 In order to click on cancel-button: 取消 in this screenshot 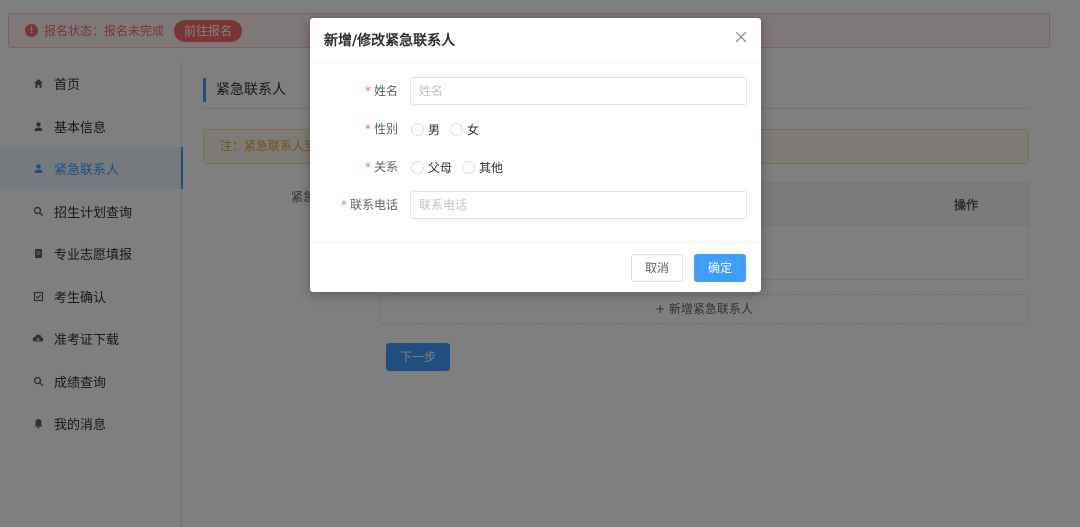, I will do `click(657, 268)`.